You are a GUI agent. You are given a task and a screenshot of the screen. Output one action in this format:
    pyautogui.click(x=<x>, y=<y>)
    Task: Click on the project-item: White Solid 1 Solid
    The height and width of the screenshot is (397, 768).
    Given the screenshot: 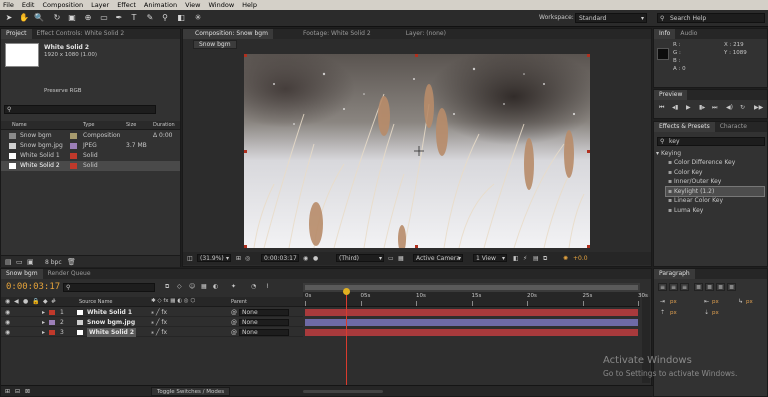 What is the action you would take?
    pyautogui.click(x=90, y=156)
    